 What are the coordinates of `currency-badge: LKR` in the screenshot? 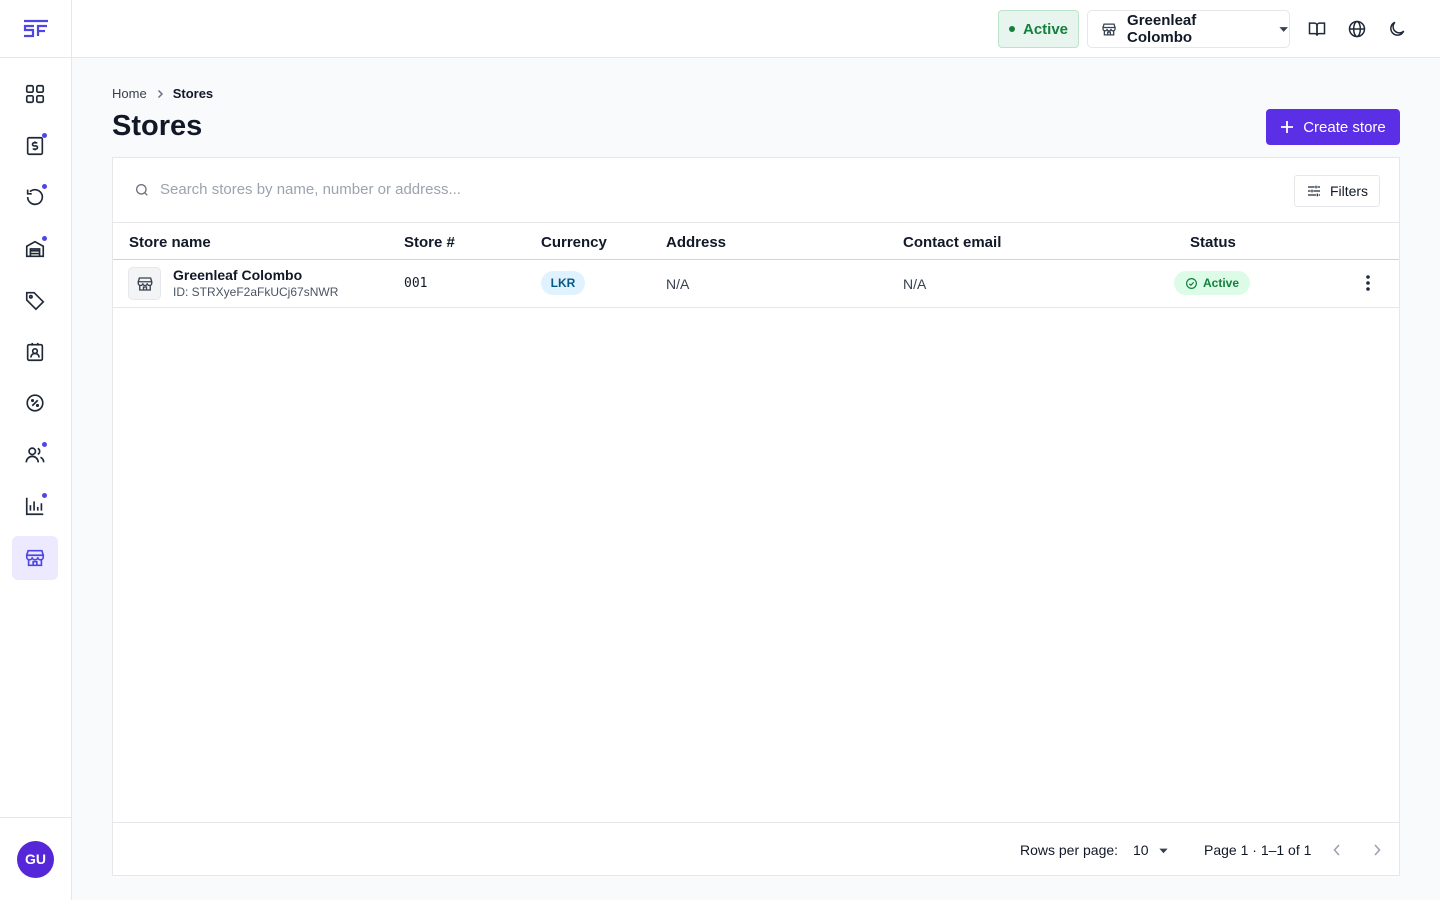 It's located at (563, 283).